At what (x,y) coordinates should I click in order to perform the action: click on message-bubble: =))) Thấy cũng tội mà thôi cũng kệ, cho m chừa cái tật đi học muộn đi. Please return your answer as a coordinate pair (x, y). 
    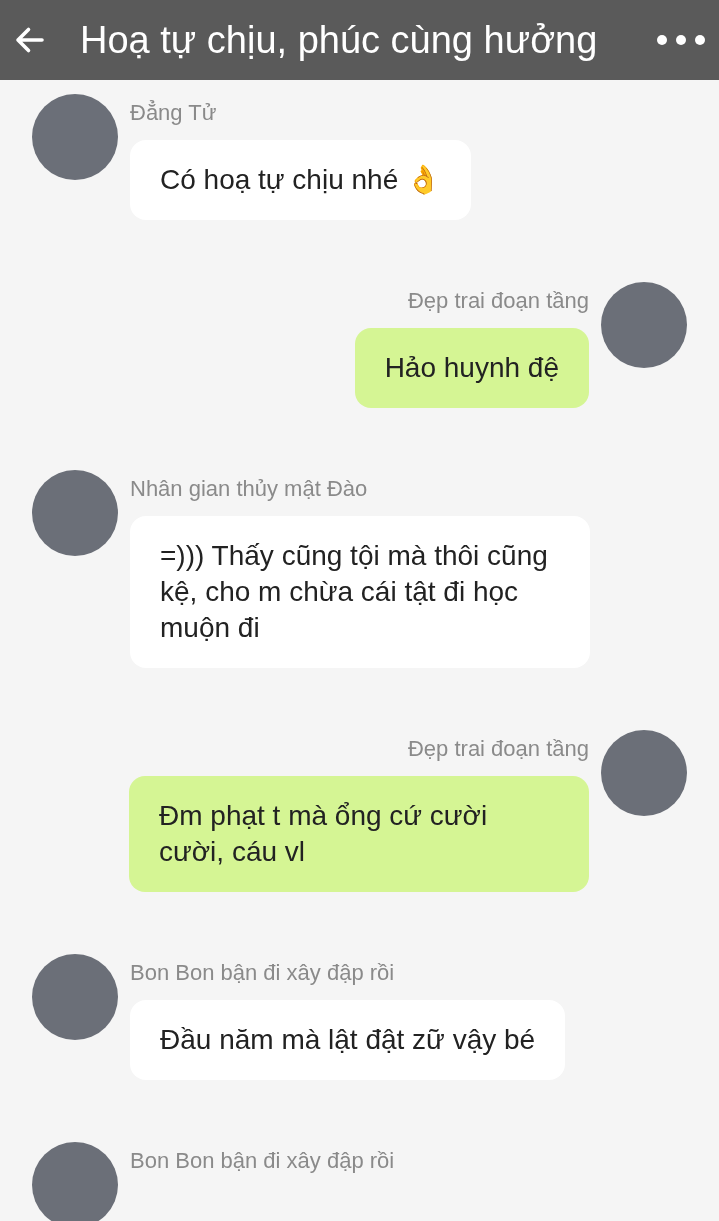
    Looking at the image, I should click on (360, 592).